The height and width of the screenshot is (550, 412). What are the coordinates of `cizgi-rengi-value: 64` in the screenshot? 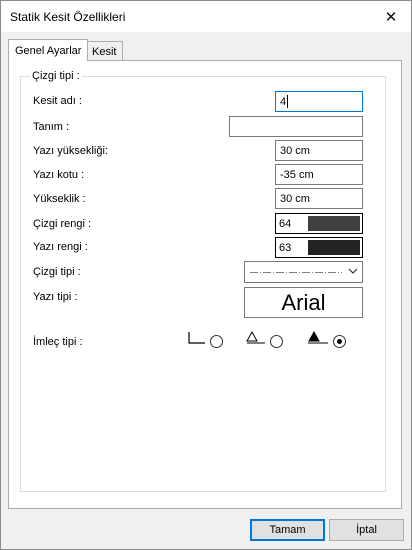 It's located at (285, 223).